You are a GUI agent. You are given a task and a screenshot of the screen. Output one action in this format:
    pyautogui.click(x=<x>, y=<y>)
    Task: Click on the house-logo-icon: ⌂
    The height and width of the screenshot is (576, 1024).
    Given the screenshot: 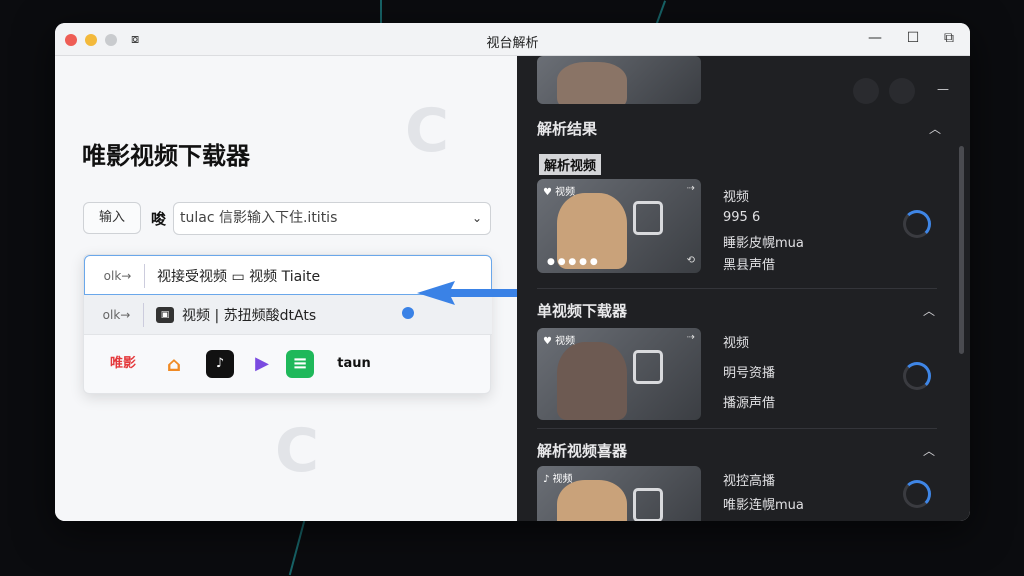 What is the action you would take?
    pyautogui.click(x=174, y=364)
    